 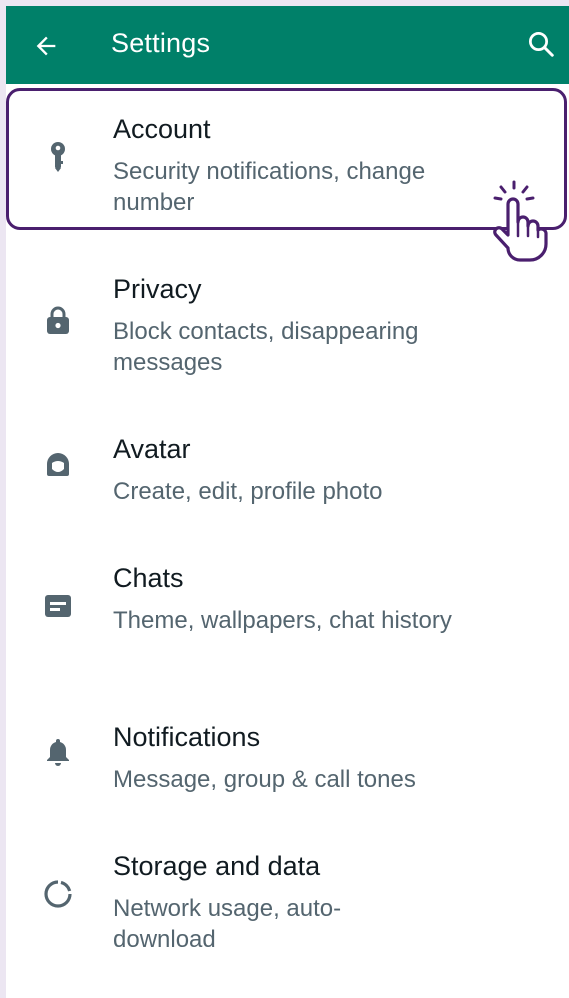 I want to click on tap-hand-icon, so click(x=520, y=221).